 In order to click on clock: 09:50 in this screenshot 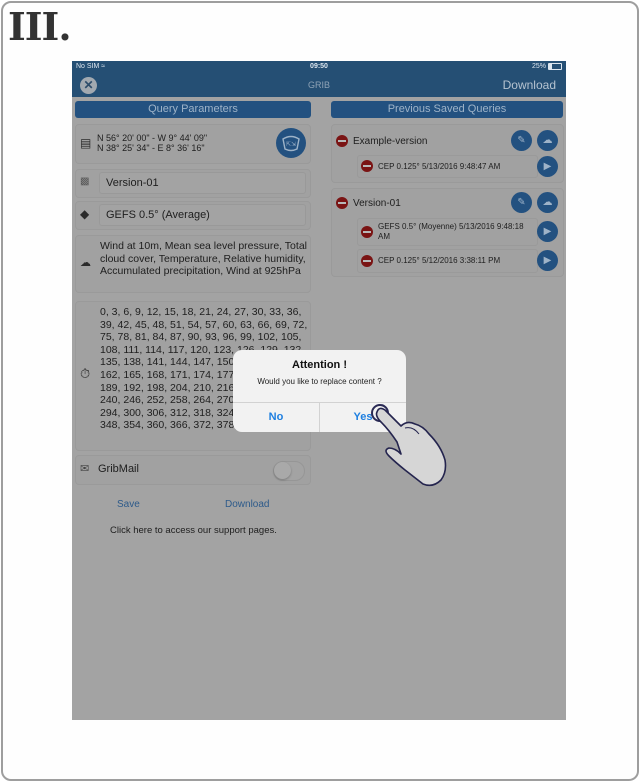, I will do `click(319, 66)`.